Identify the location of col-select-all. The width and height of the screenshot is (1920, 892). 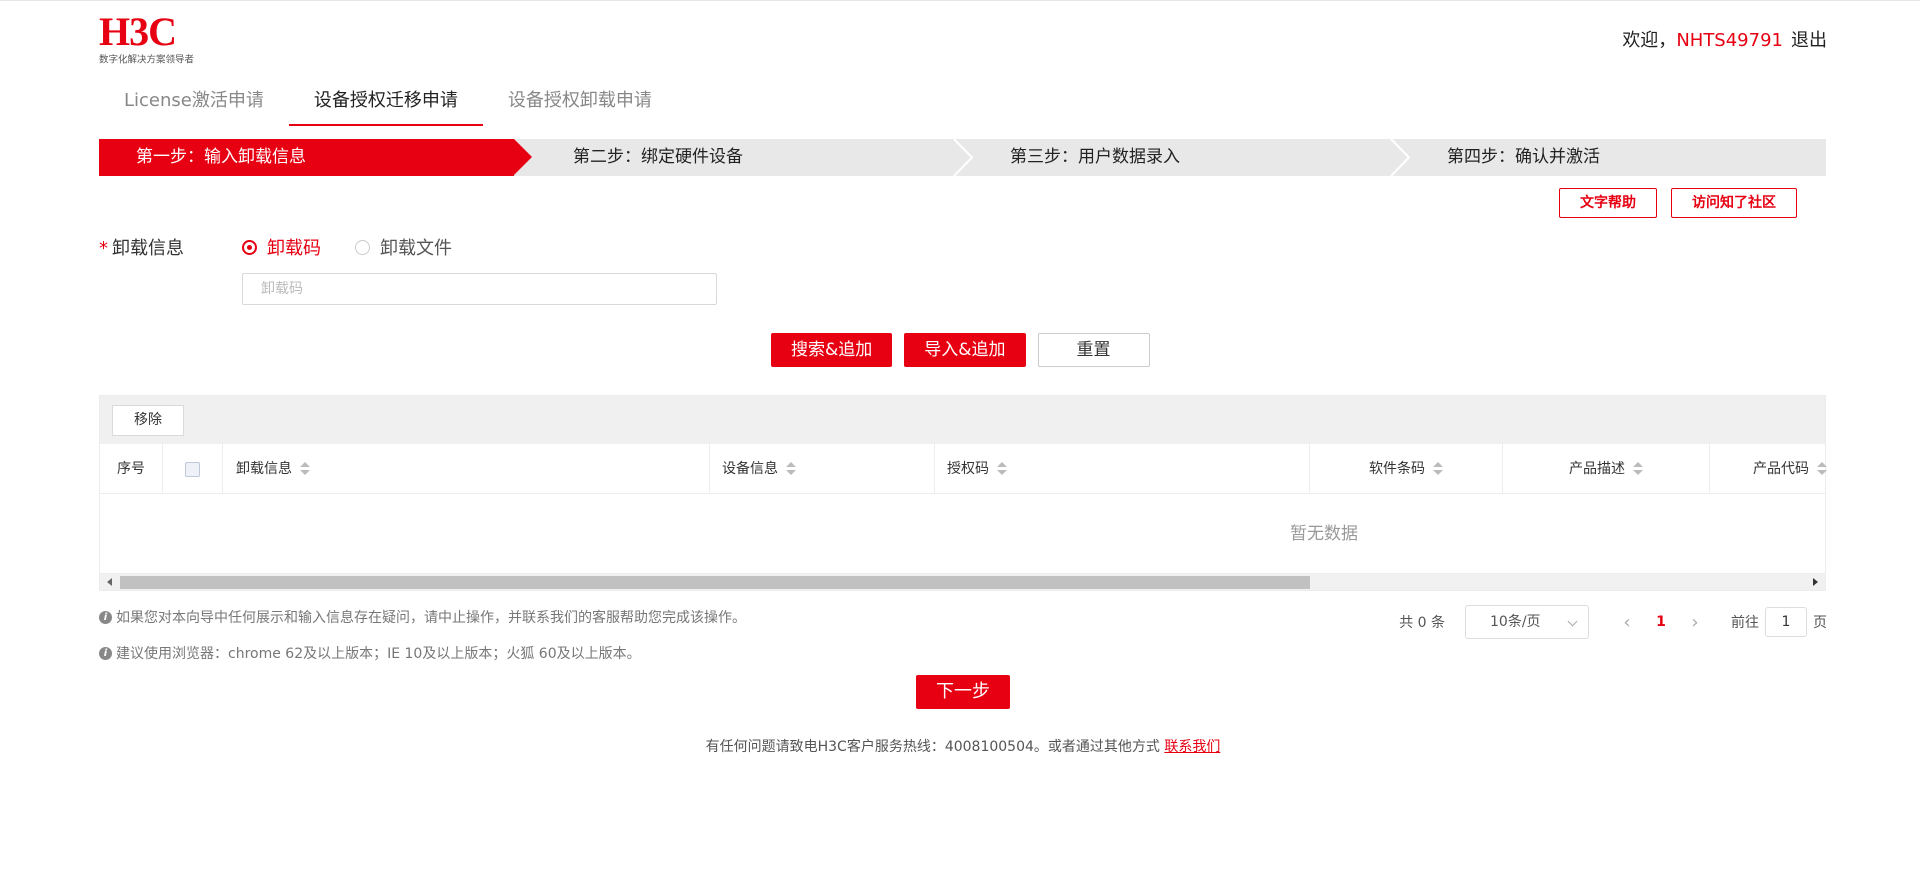
(193, 469).